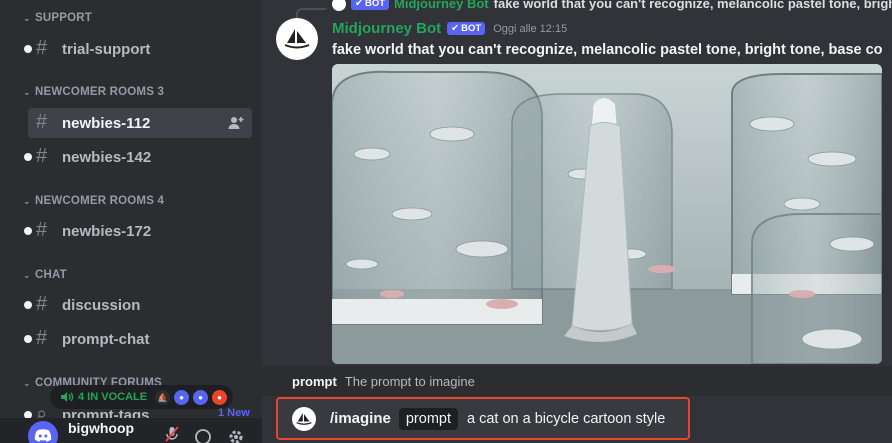 The height and width of the screenshot is (443, 892). I want to click on message-header: Midjourney Bot ✔ BOT Oggi alle 12:15, so click(449, 28).